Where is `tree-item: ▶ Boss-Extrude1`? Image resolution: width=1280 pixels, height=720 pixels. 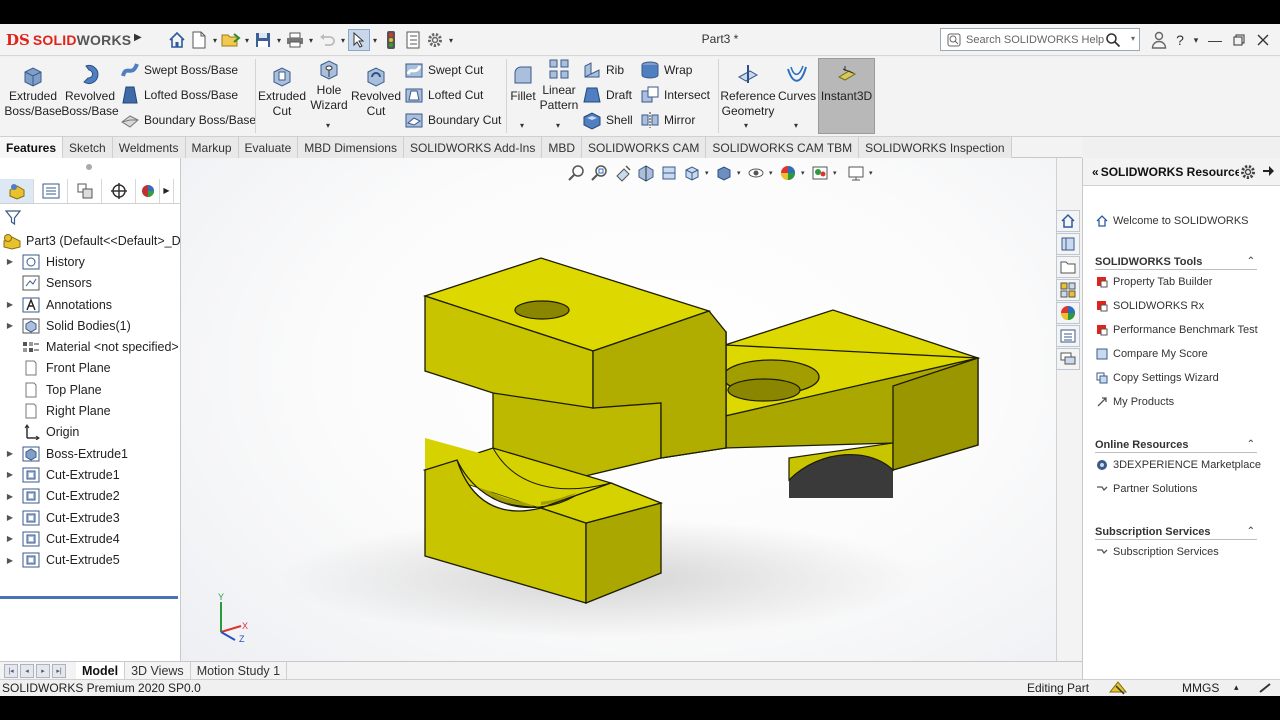
tree-item: ▶ Boss-Extrude1 is located at coordinates (90, 453).